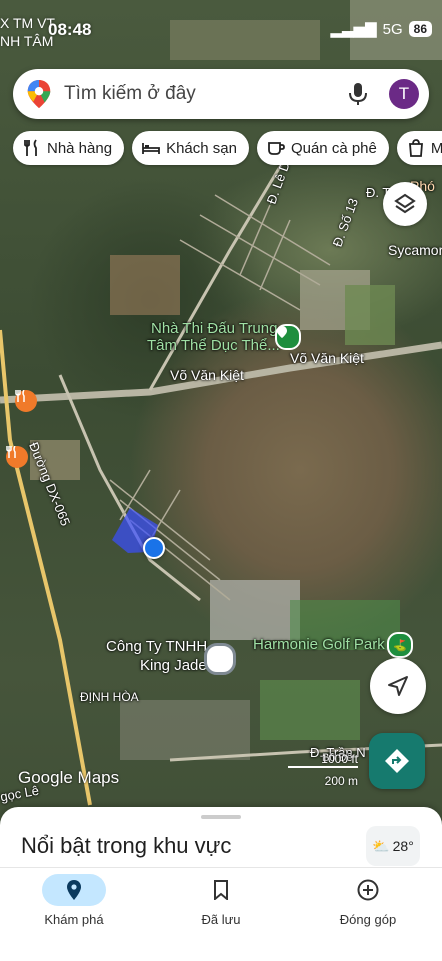 Image resolution: width=442 pixels, height=961 pixels. What do you see at coordinates (27, 32) in the screenshot?
I see `carrier-label: X TM VT NH TÂM` at bounding box center [27, 32].